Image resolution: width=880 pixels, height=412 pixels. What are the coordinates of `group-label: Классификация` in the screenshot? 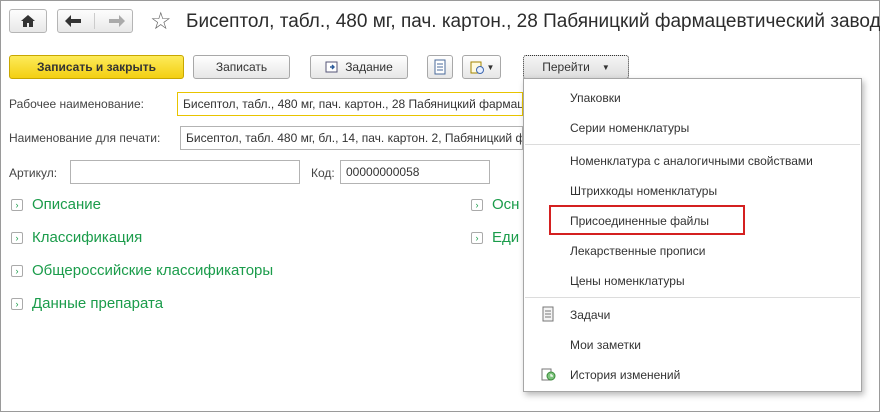 It's located at (87, 237).